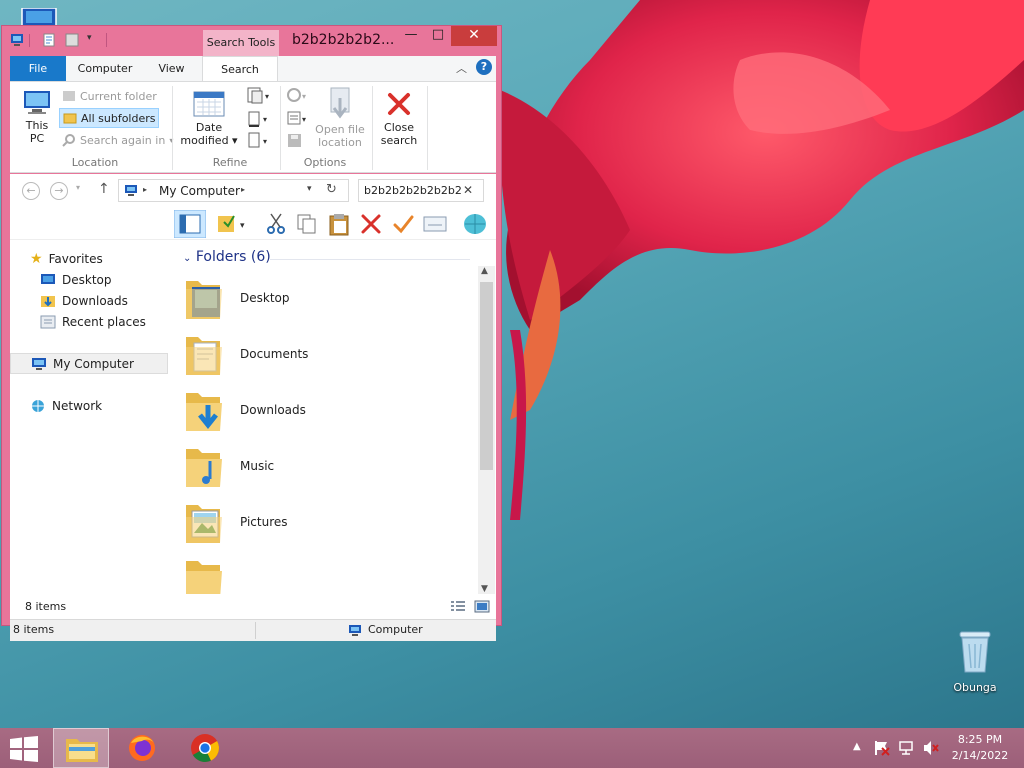 Image resolution: width=1024 pixels, height=768 pixels. Describe the element at coordinates (975, 662) in the screenshot. I see `recycle-bin: Obunga` at that location.